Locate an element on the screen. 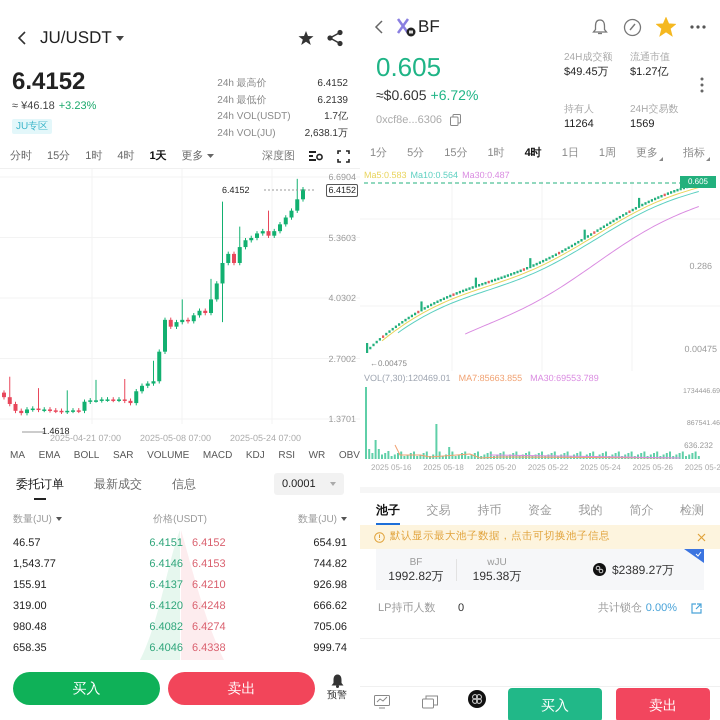 The width and height of the screenshot is (720, 720). token-logo-icon is located at coordinates (406, 27).